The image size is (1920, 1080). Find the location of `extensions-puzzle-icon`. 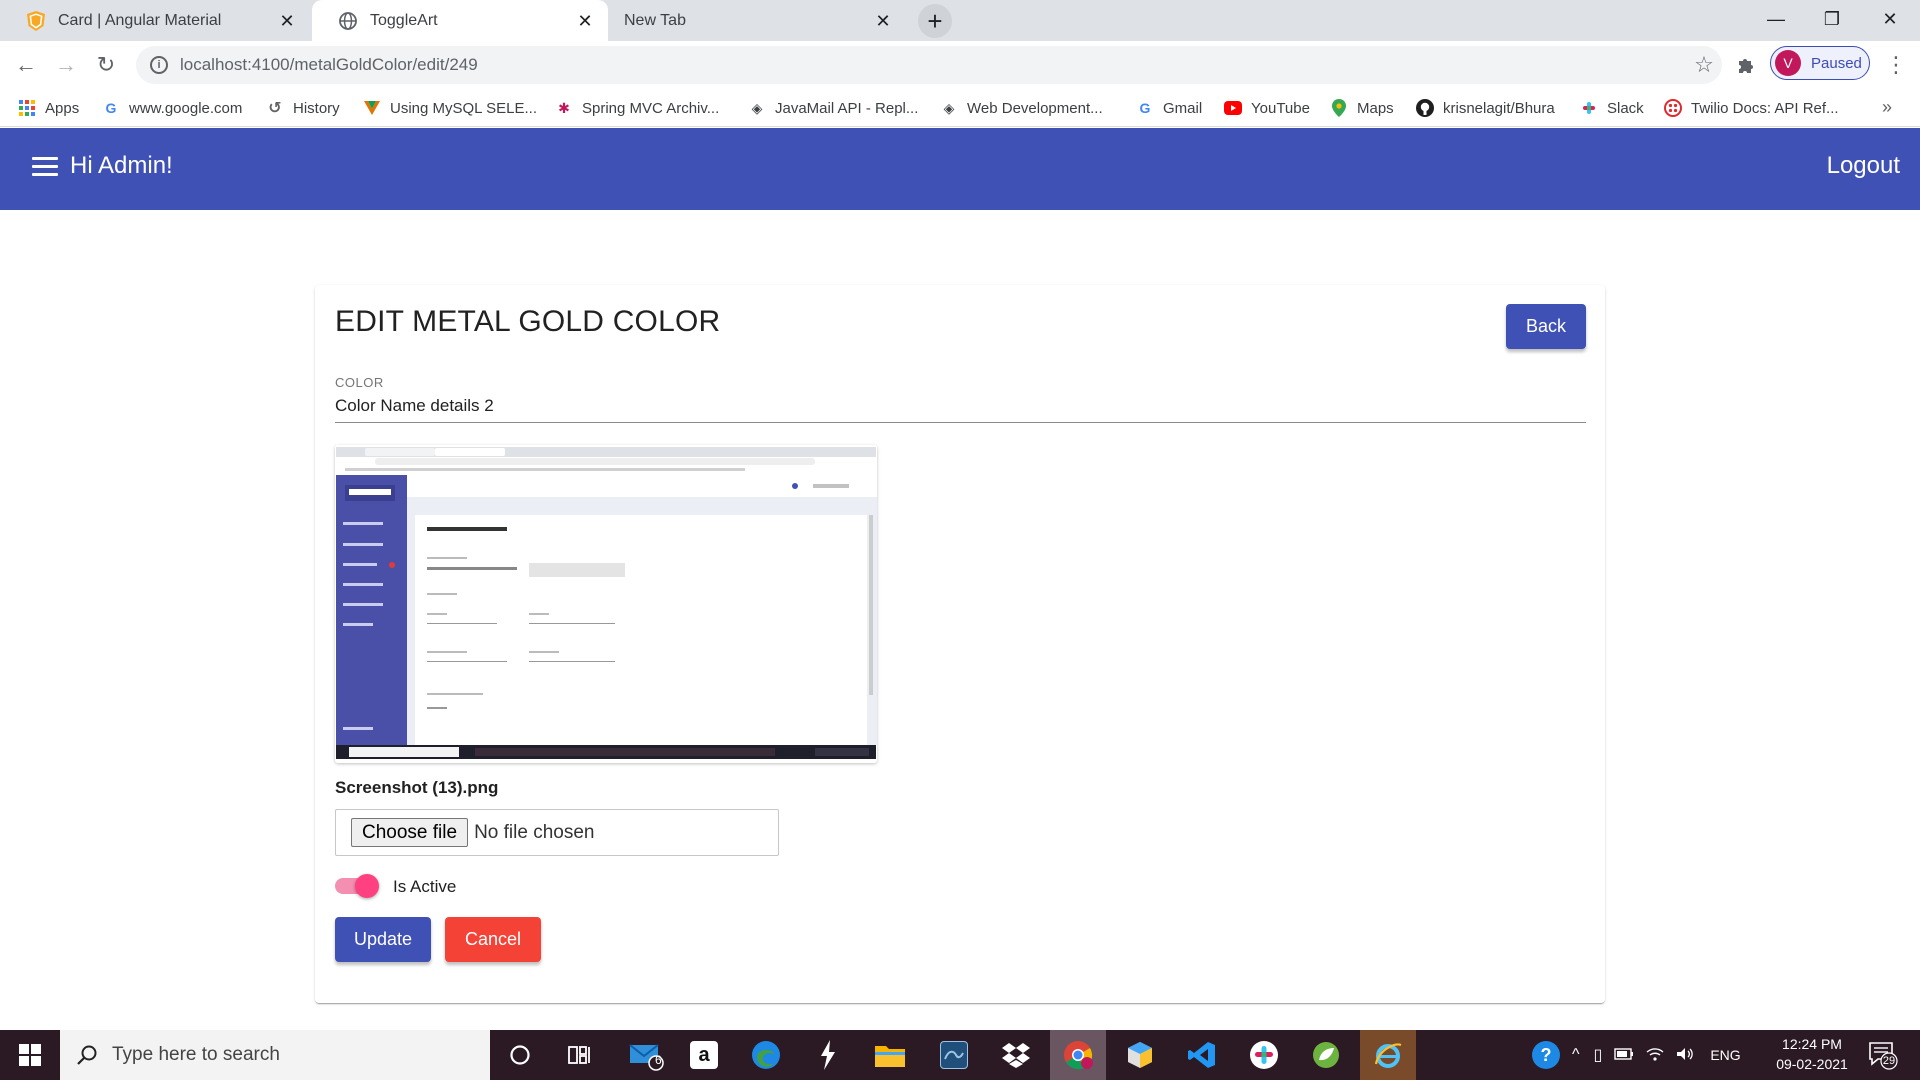

extensions-puzzle-icon is located at coordinates (1746, 65).